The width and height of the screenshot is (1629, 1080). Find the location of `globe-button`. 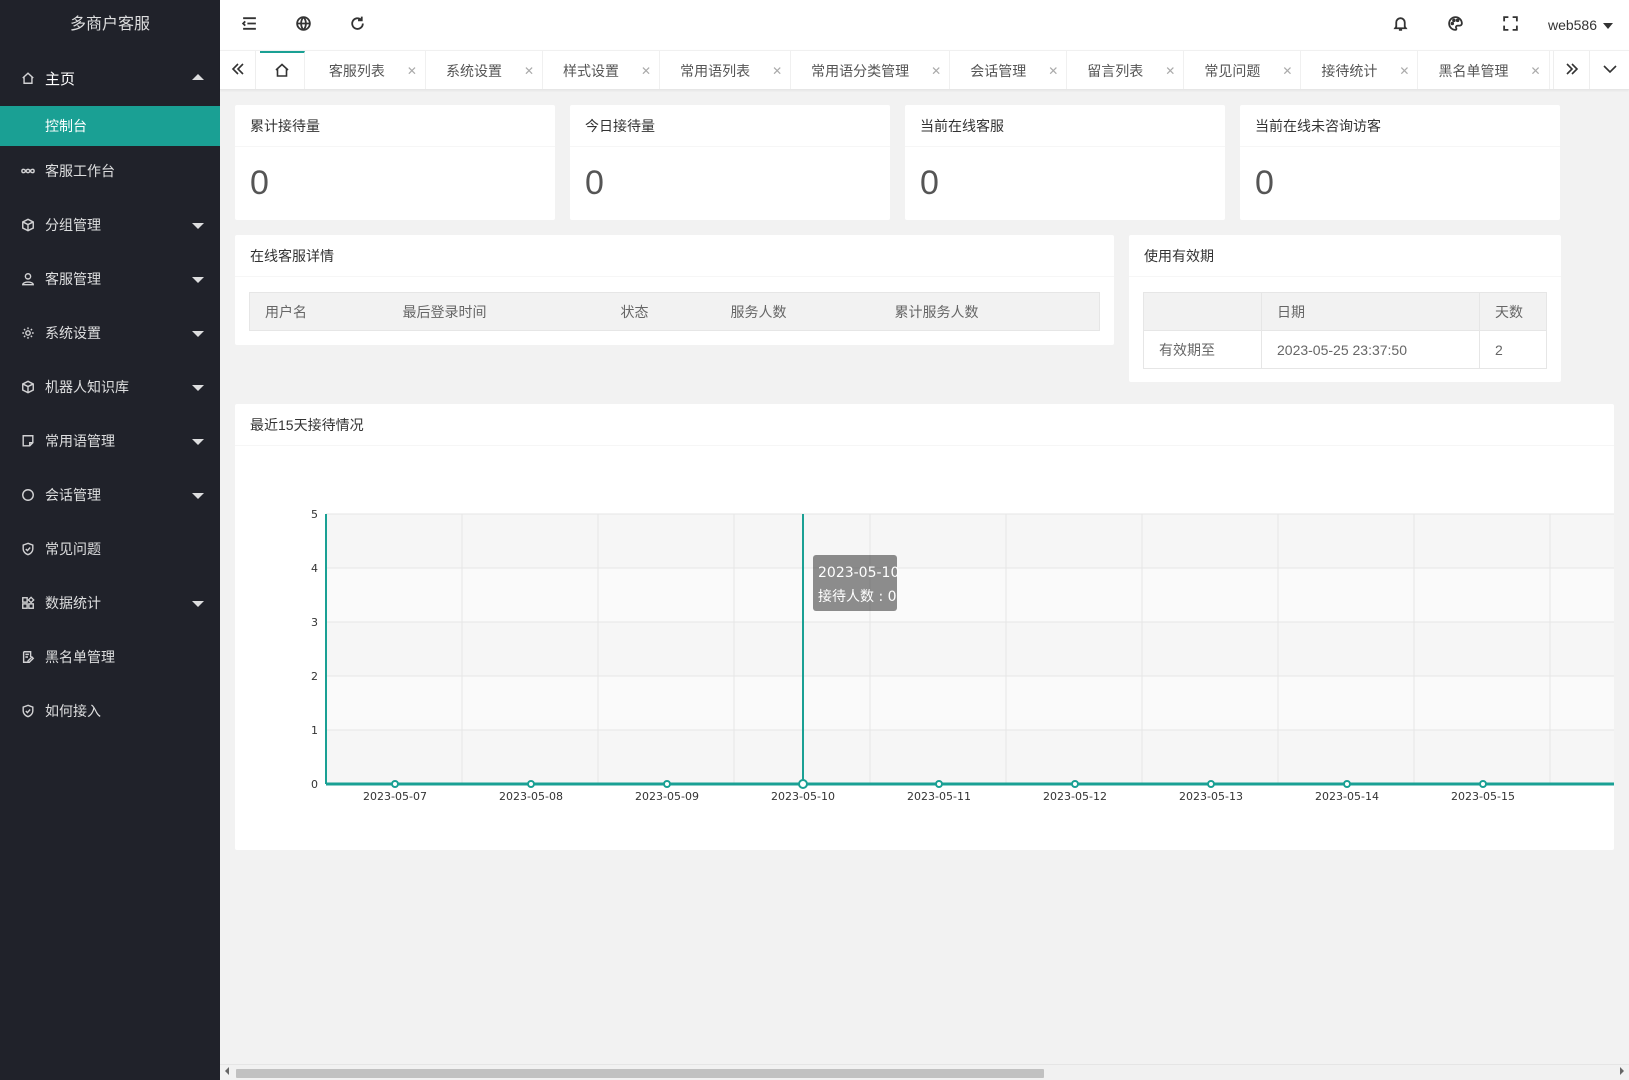

globe-button is located at coordinates (303, 25).